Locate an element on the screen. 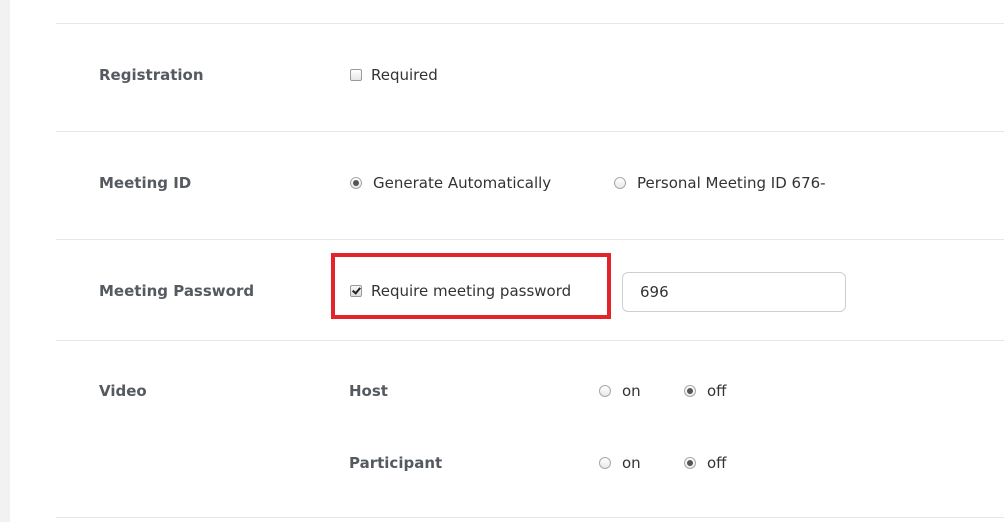 This screenshot has width=1004, height=522. video-host-off-label: off is located at coordinates (717, 391).